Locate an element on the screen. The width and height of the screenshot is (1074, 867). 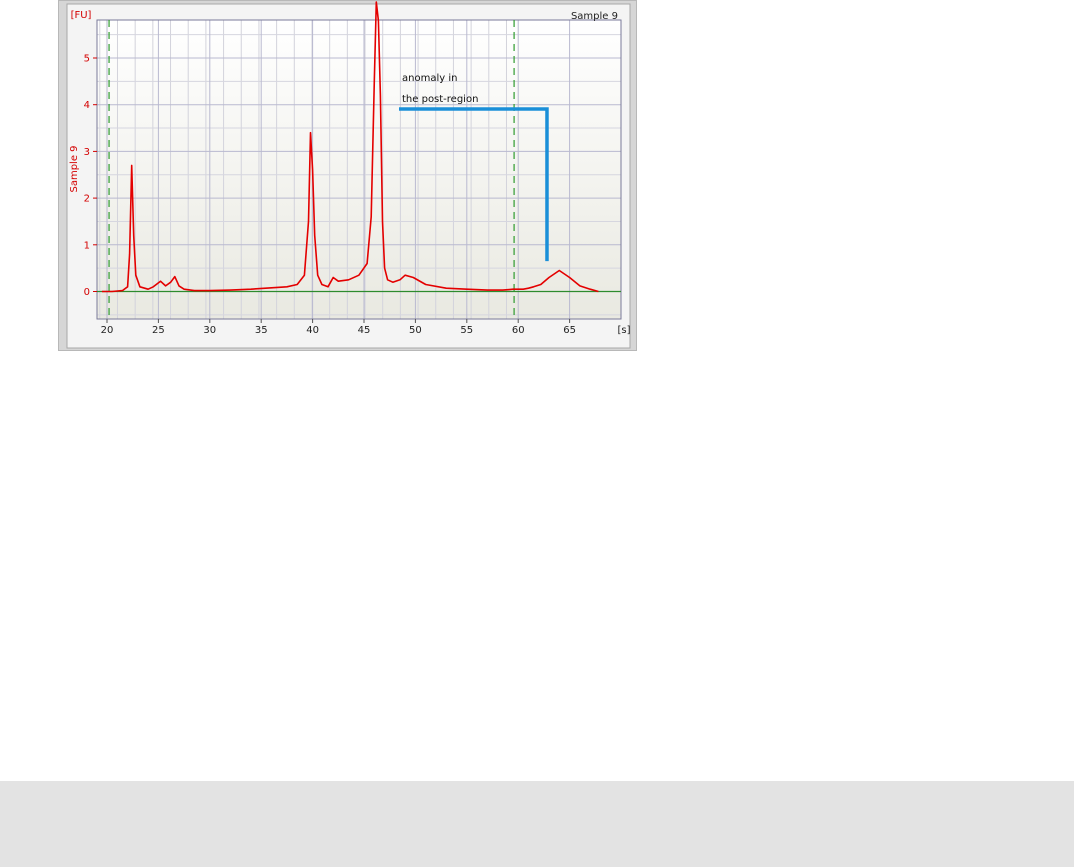
x-tick-label: 25 is located at coordinates (158, 330).